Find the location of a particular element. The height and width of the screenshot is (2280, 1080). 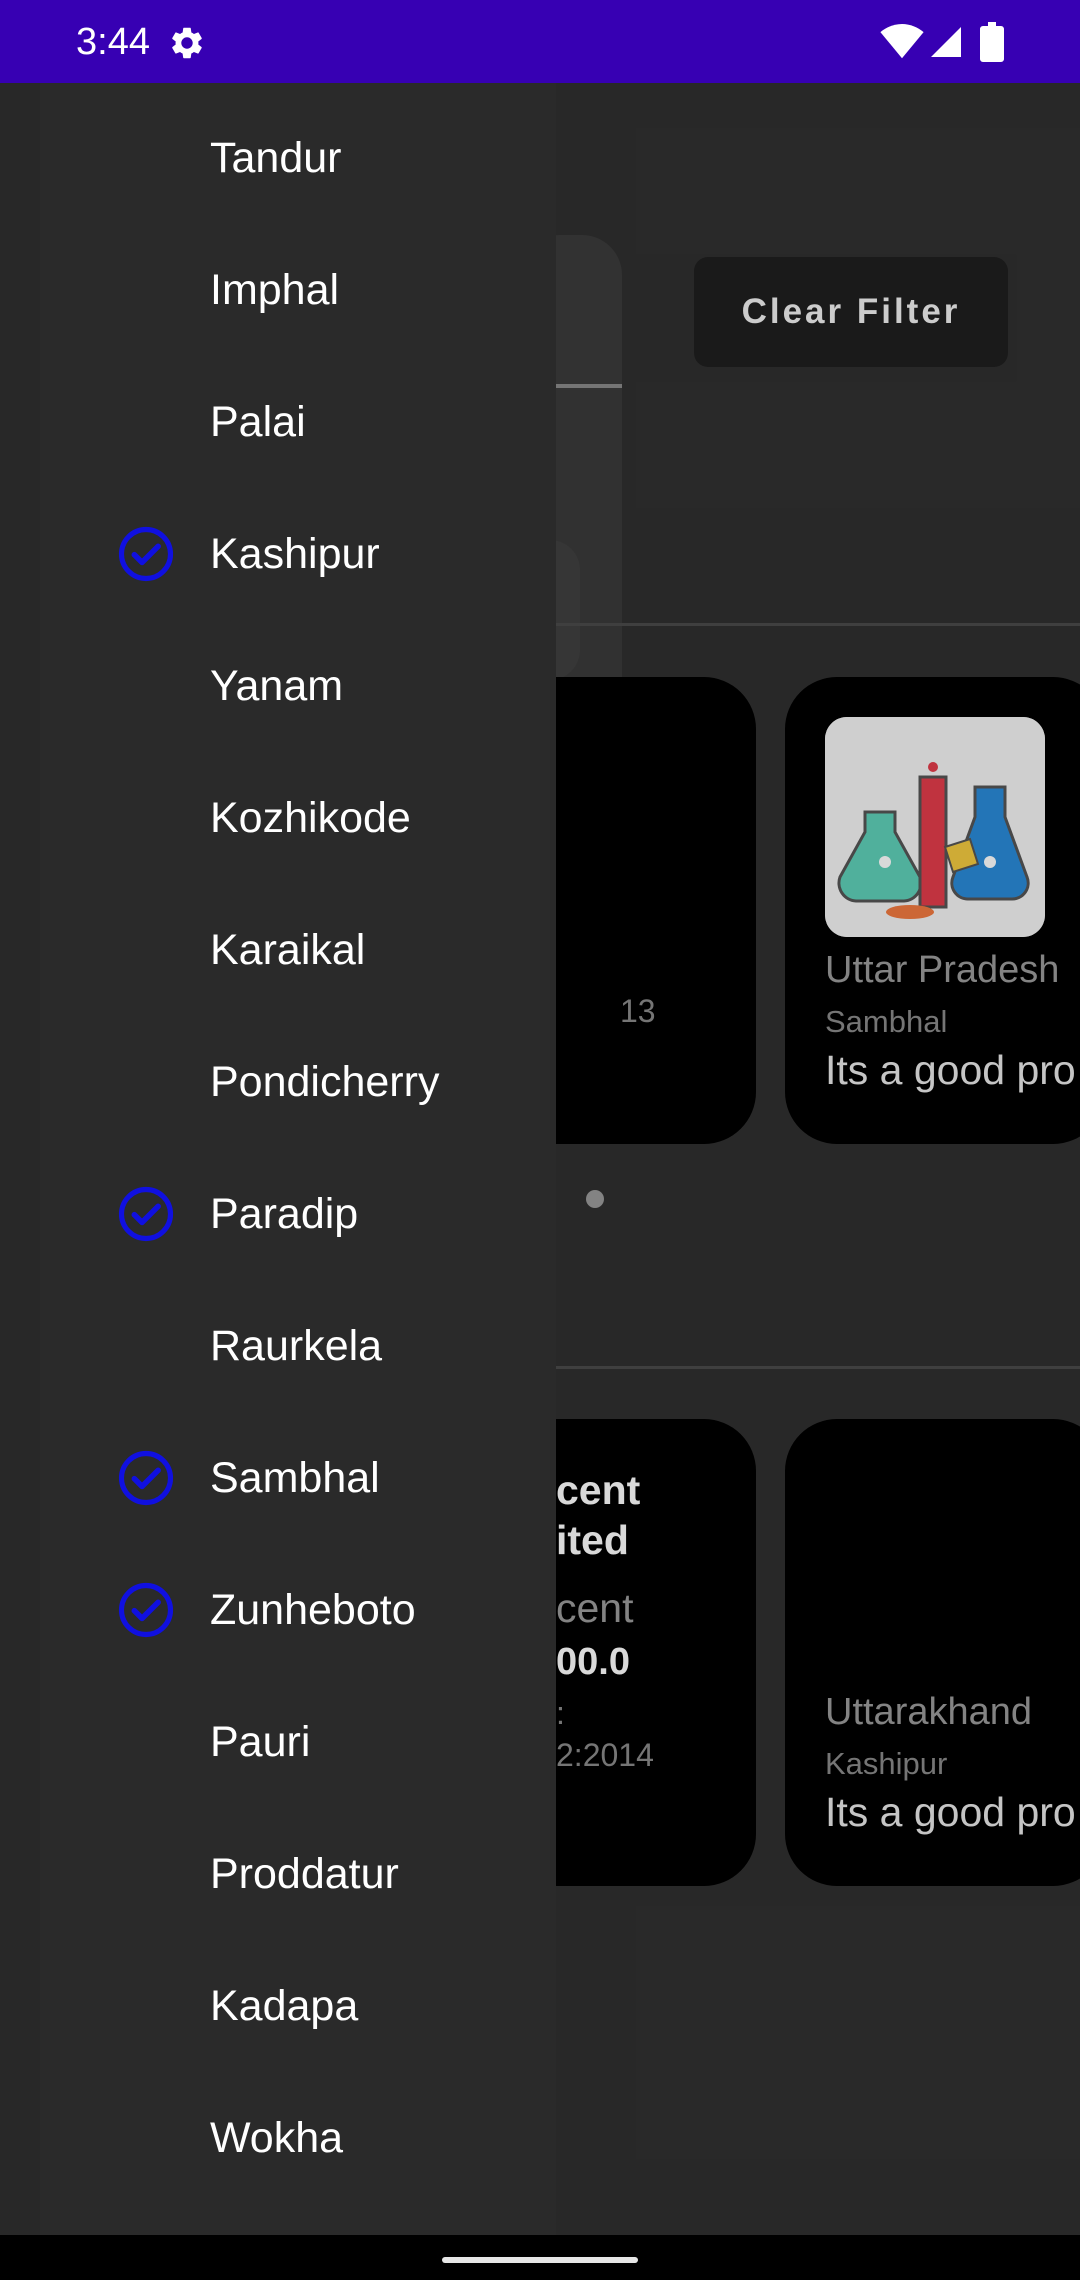

signal-icon is located at coordinates (946, 42).